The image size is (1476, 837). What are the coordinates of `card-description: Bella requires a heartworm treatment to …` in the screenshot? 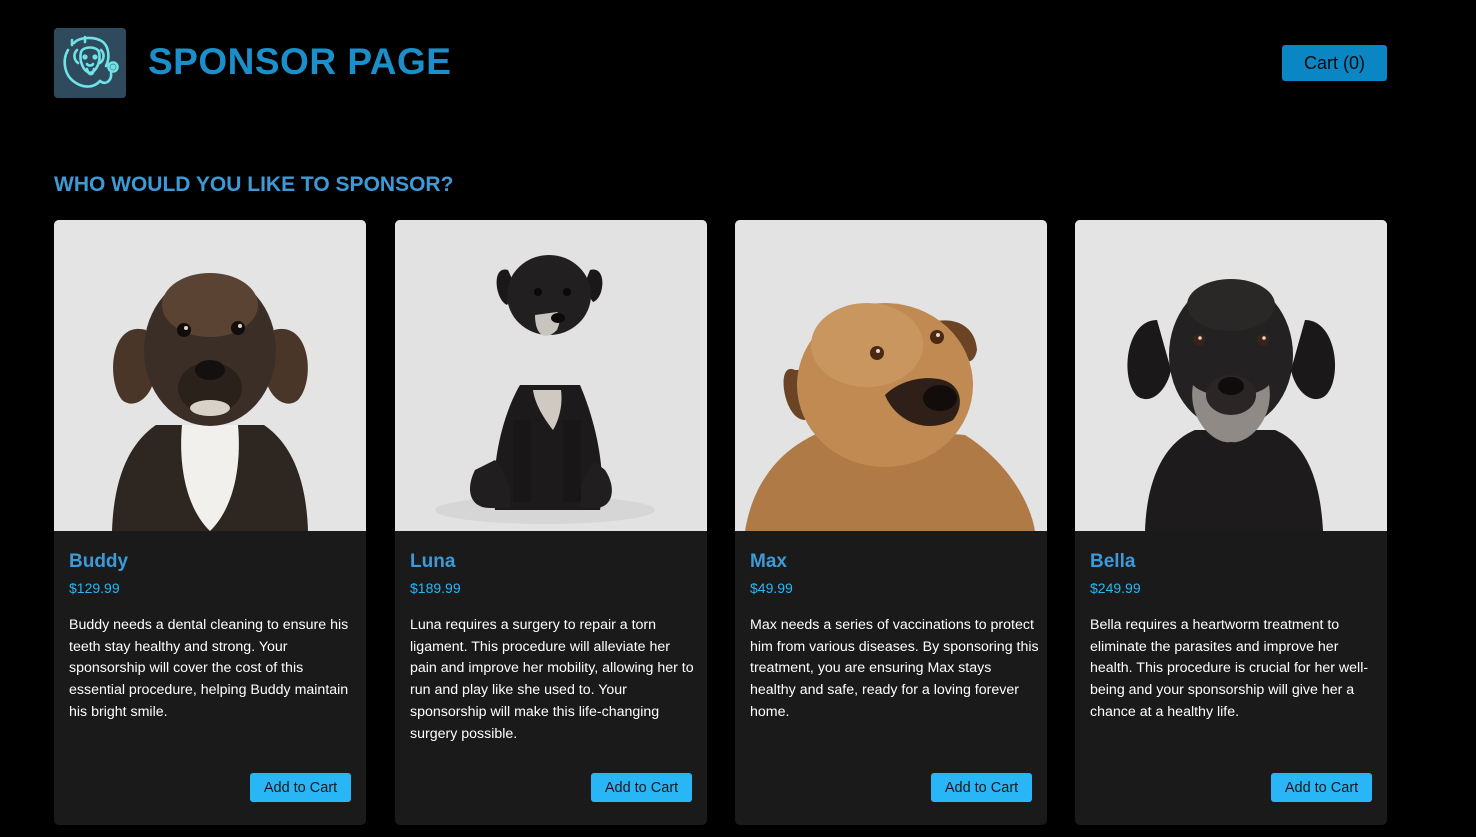 It's located at (1229, 668).